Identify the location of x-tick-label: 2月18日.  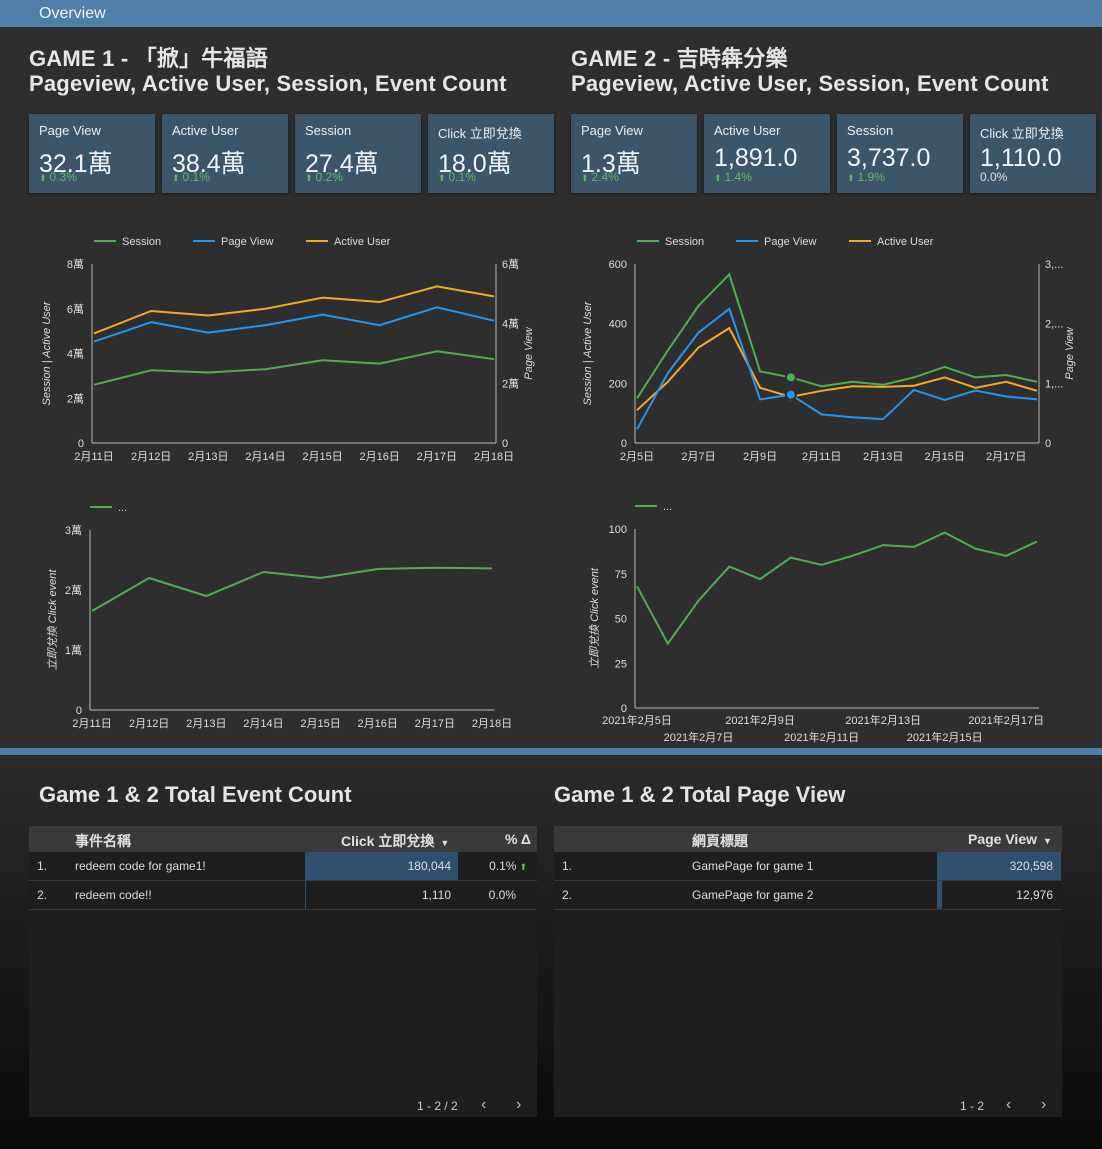
(492, 724).